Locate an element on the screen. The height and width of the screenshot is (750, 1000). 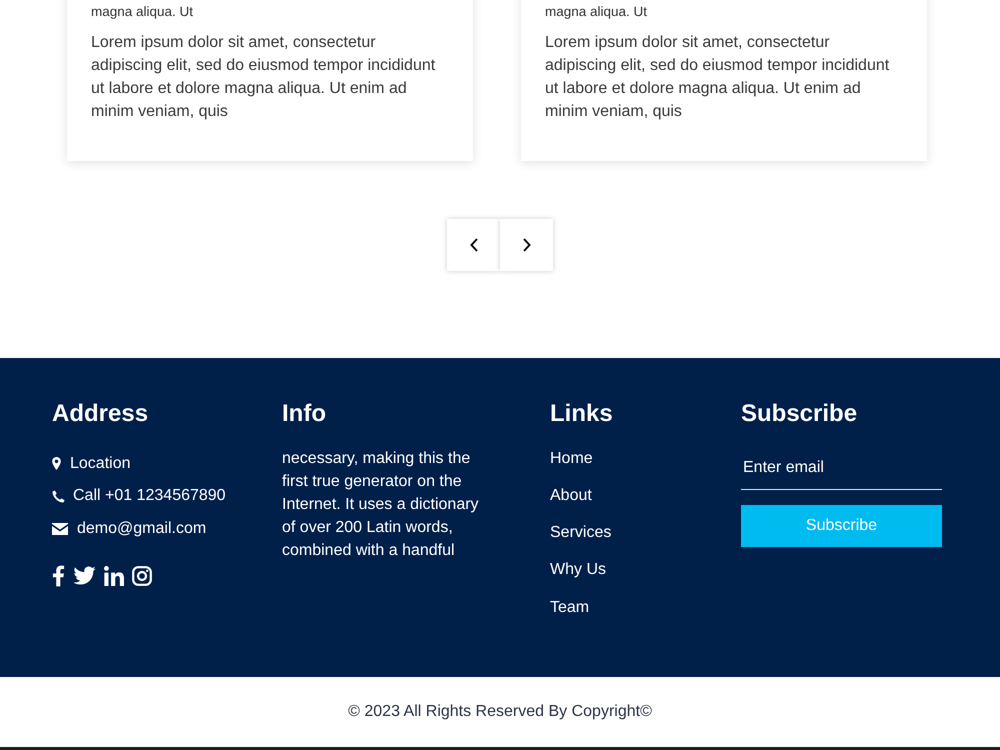
info-heading: Info is located at coordinates (304, 413).